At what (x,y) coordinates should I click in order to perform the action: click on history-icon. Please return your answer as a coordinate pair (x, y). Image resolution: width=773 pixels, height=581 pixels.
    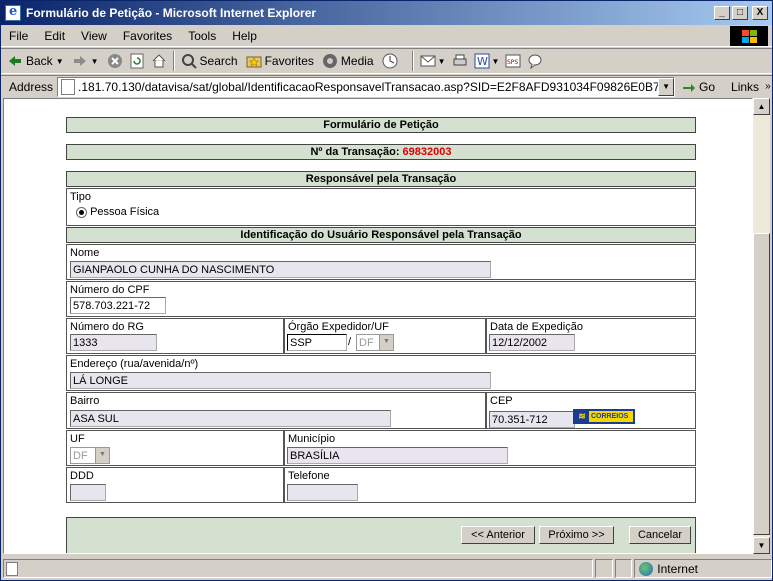
    Looking at the image, I should click on (390, 61).